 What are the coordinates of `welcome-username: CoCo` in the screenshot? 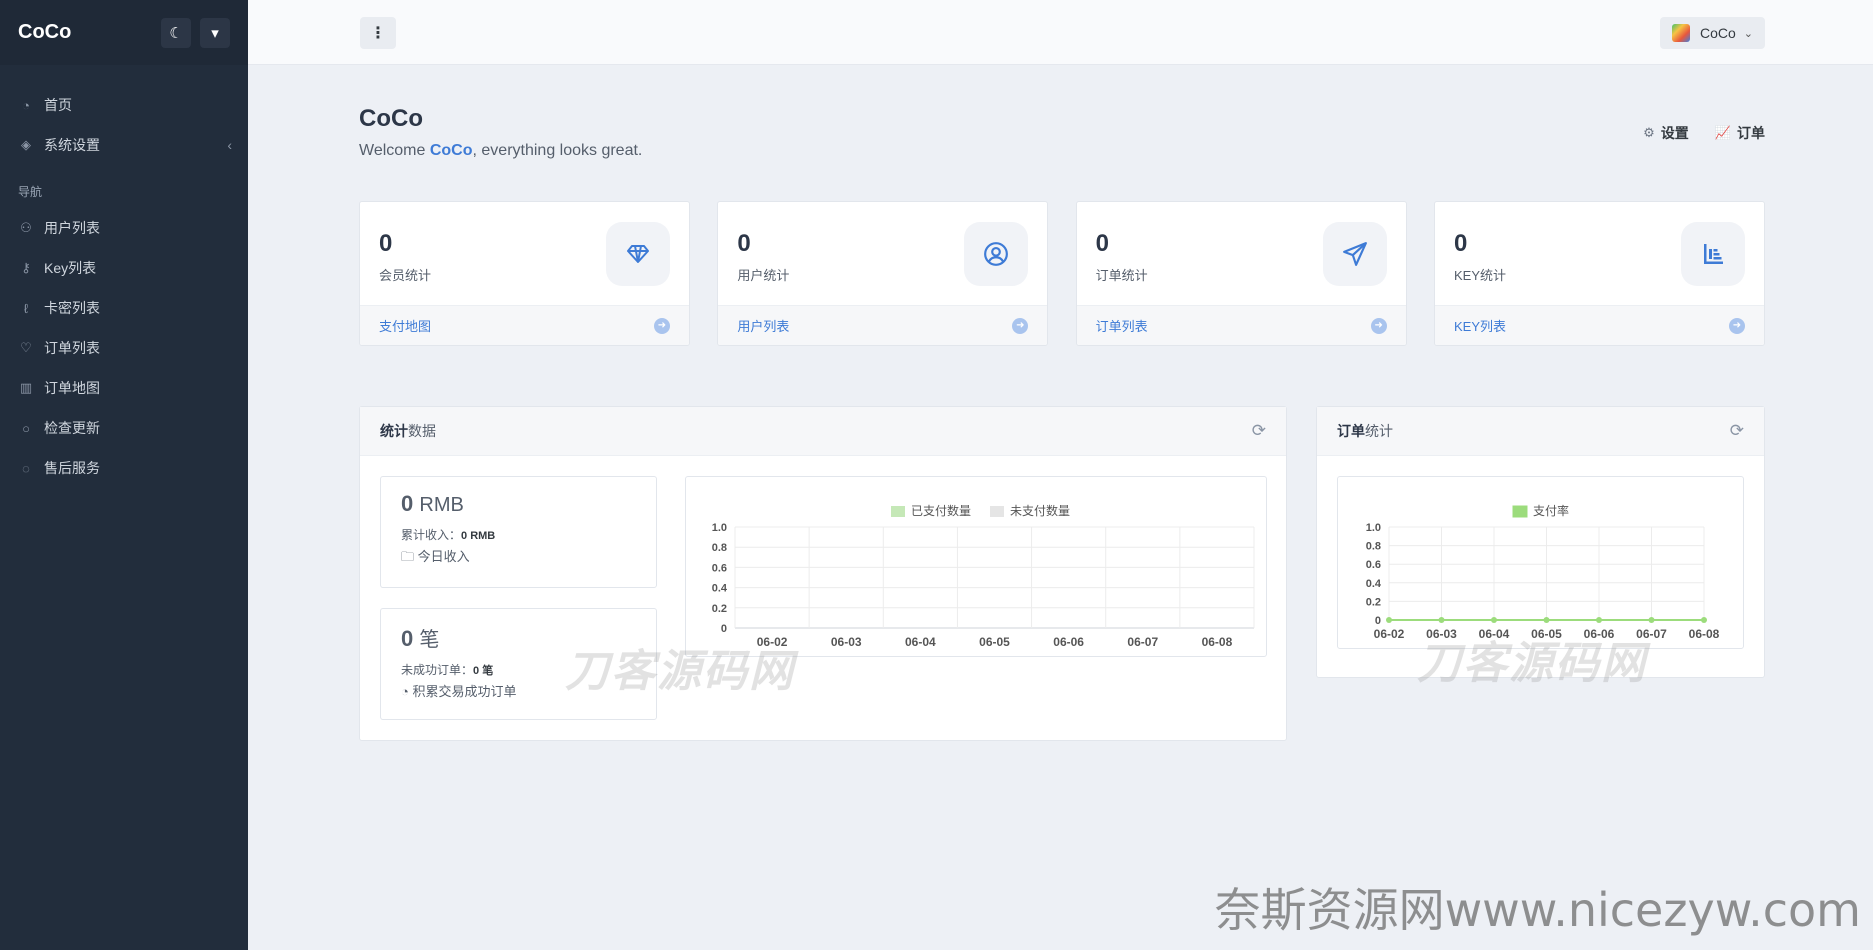 It's located at (451, 150).